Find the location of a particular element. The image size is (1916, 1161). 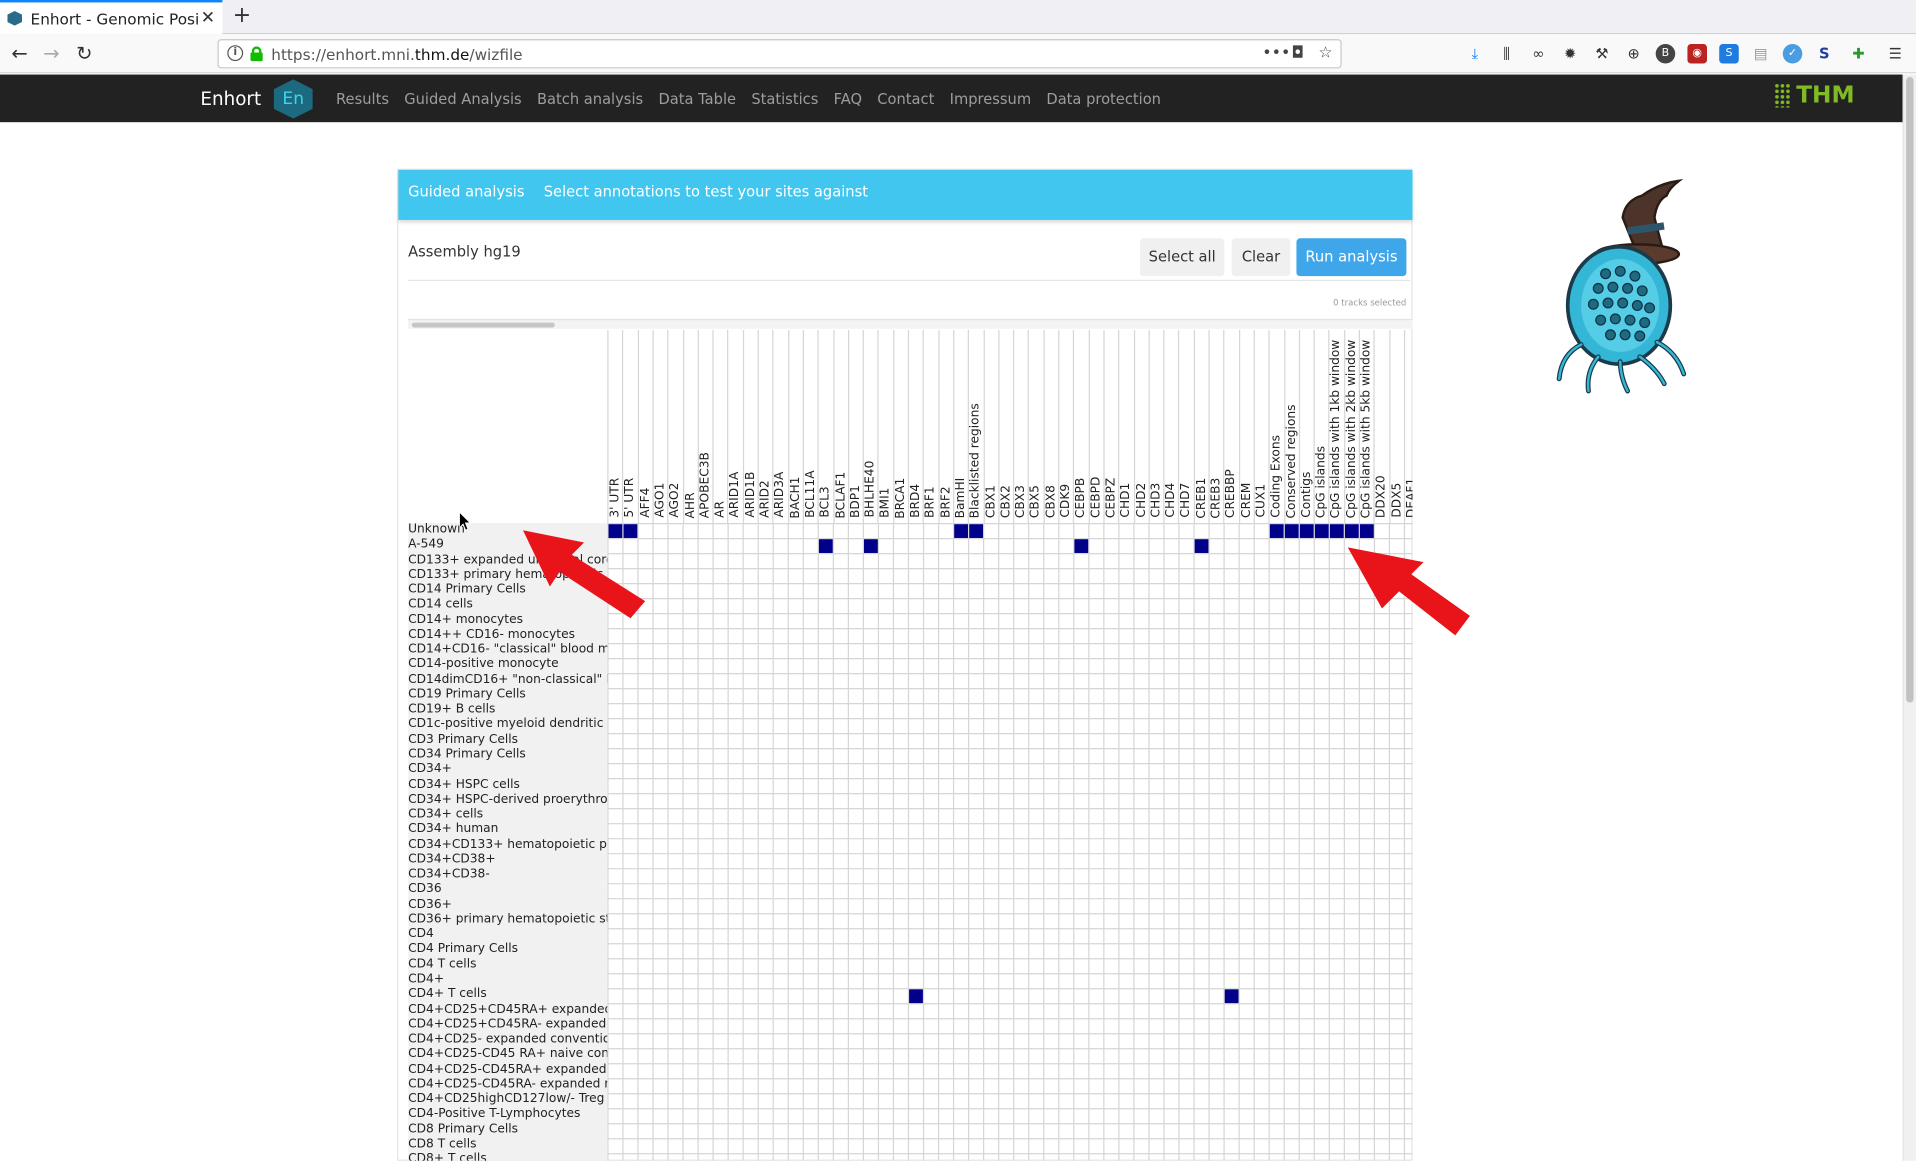

column-header-creb1: CREB1 is located at coordinates (1200, 426).